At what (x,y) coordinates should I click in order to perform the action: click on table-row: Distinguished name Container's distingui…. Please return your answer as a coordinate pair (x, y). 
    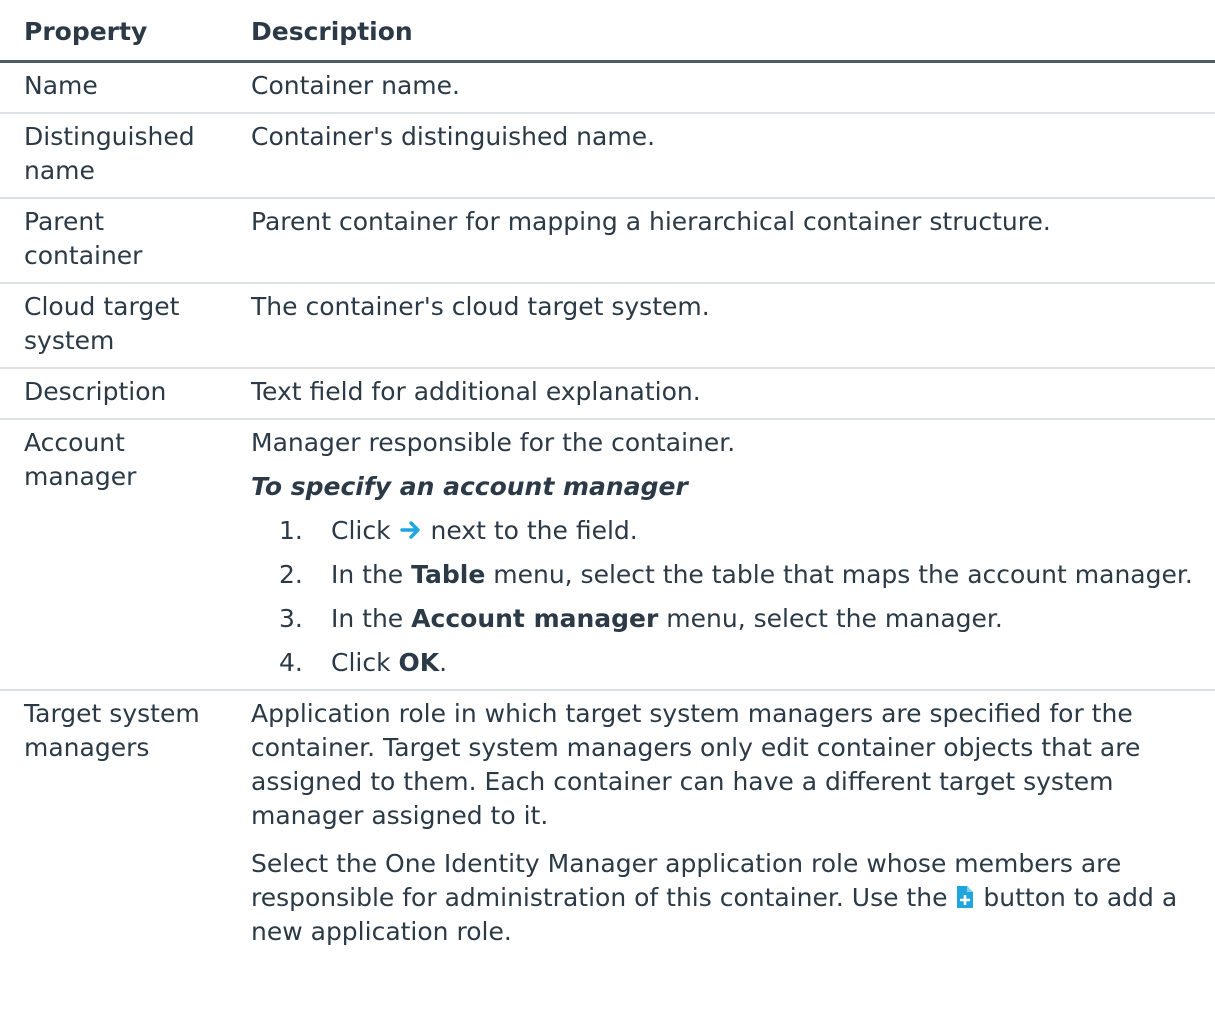
    Looking at the image, I should click on (607, 156).